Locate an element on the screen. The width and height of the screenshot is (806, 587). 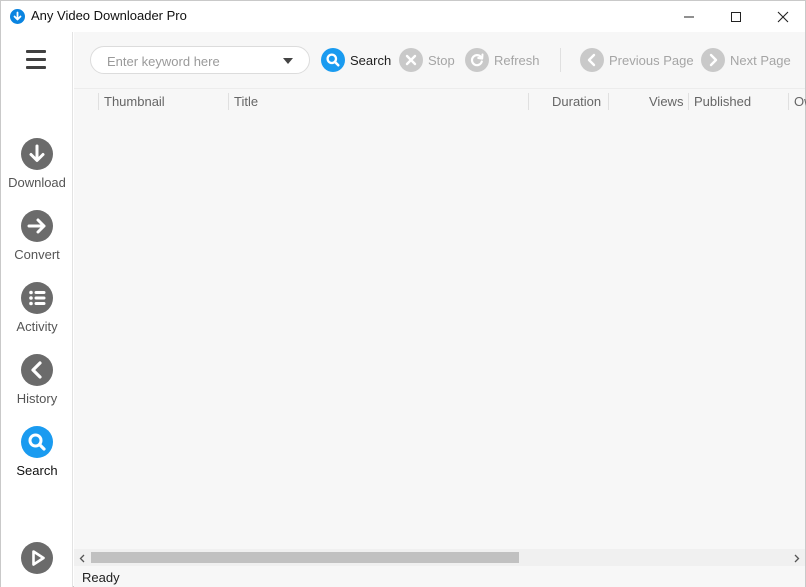
search-button: Search is located at coordinates (356, 60).